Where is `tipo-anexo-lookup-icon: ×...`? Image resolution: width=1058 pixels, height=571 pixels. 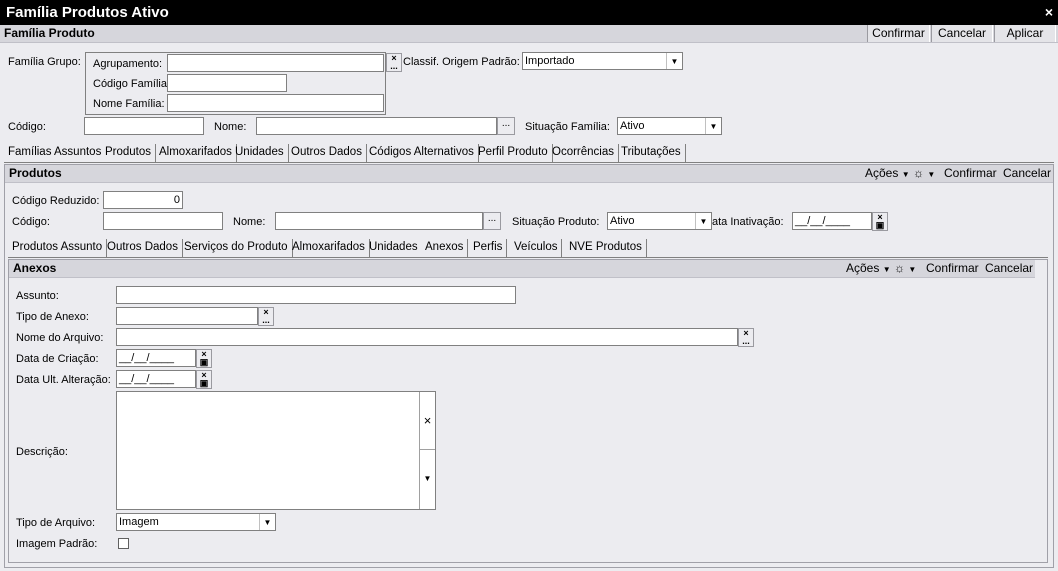
tipo-anexo-lookup-icon: ×... is located at coordinates (266, 316).